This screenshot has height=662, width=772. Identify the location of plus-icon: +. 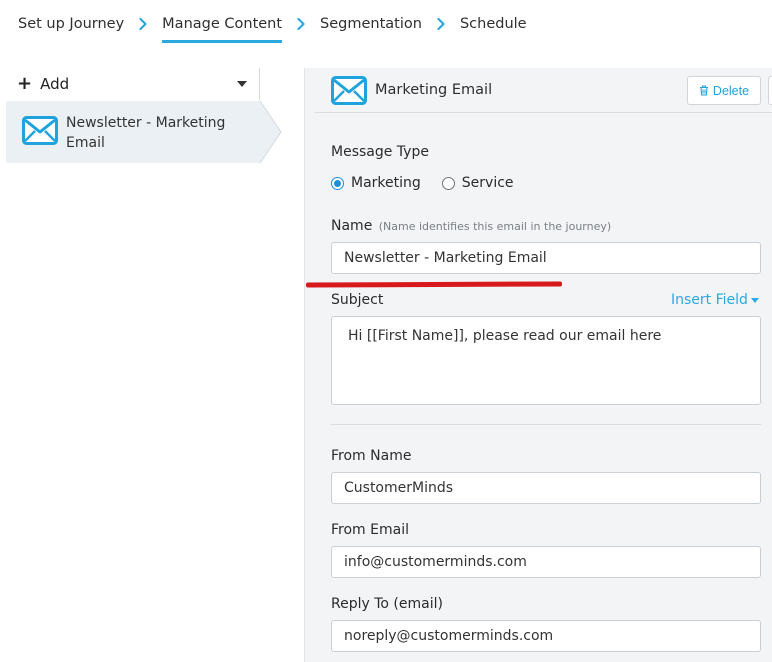
(25, 83).